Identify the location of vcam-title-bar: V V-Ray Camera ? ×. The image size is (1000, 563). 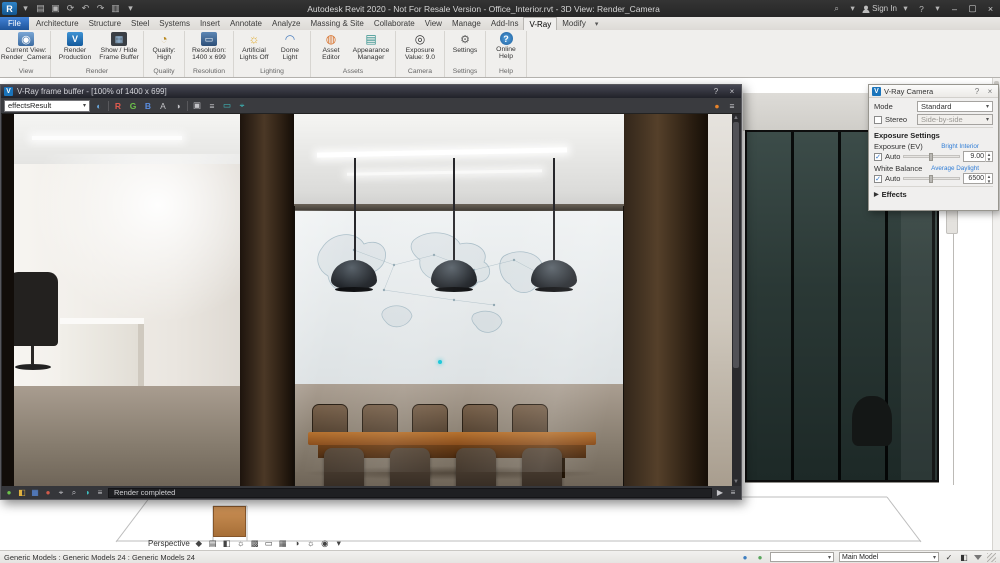
(933, 91).